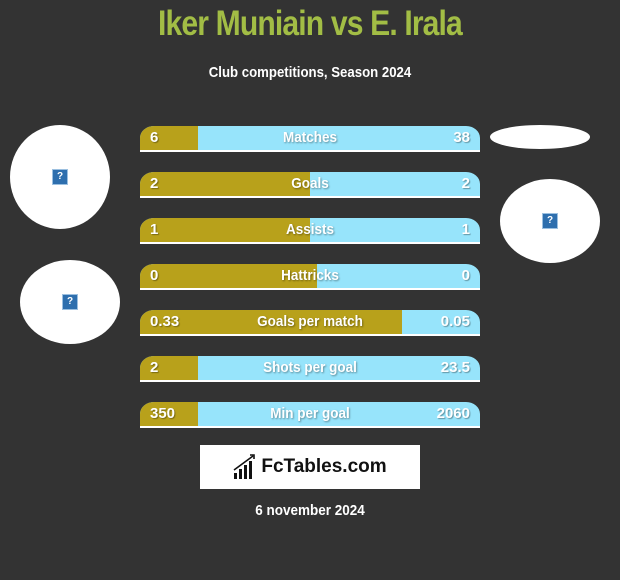 This screenshot has width=620, height=580. What do you see at coordinates (455, 321) in the screenshot?
I see `right-value: 0.05` at bounding box center [455, 321].